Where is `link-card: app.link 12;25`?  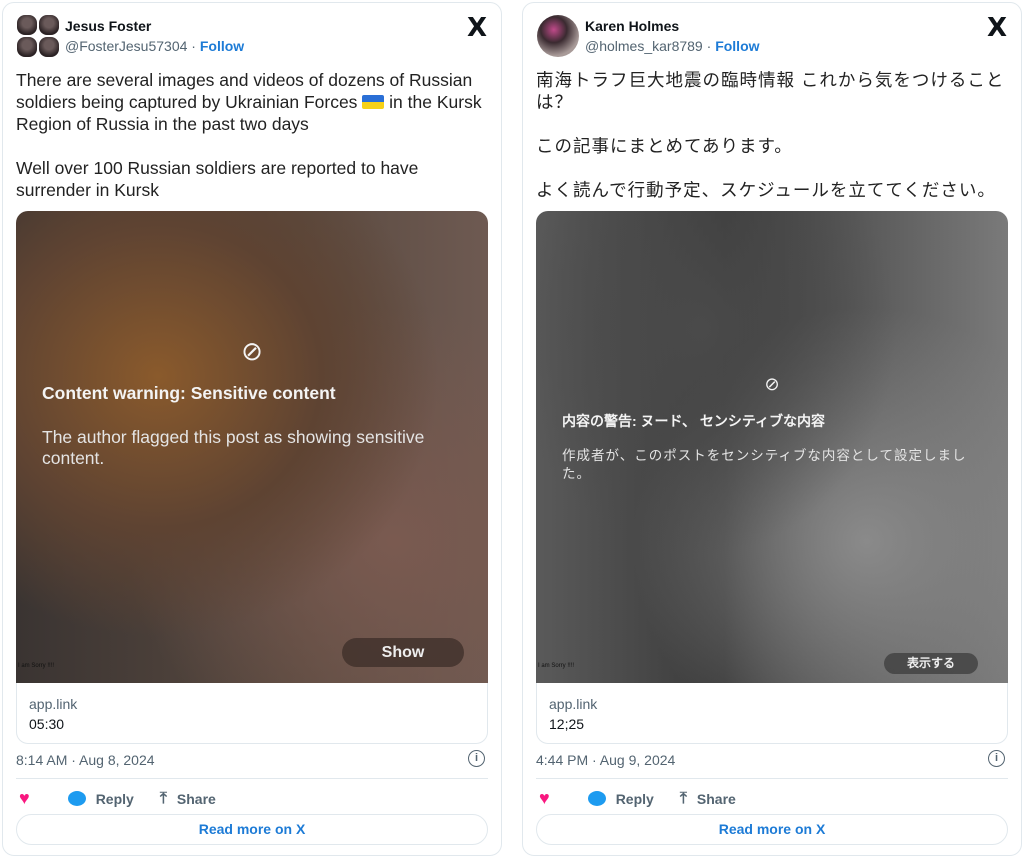
link-card: app.link 12;25 is located at coordinates (772, 713).